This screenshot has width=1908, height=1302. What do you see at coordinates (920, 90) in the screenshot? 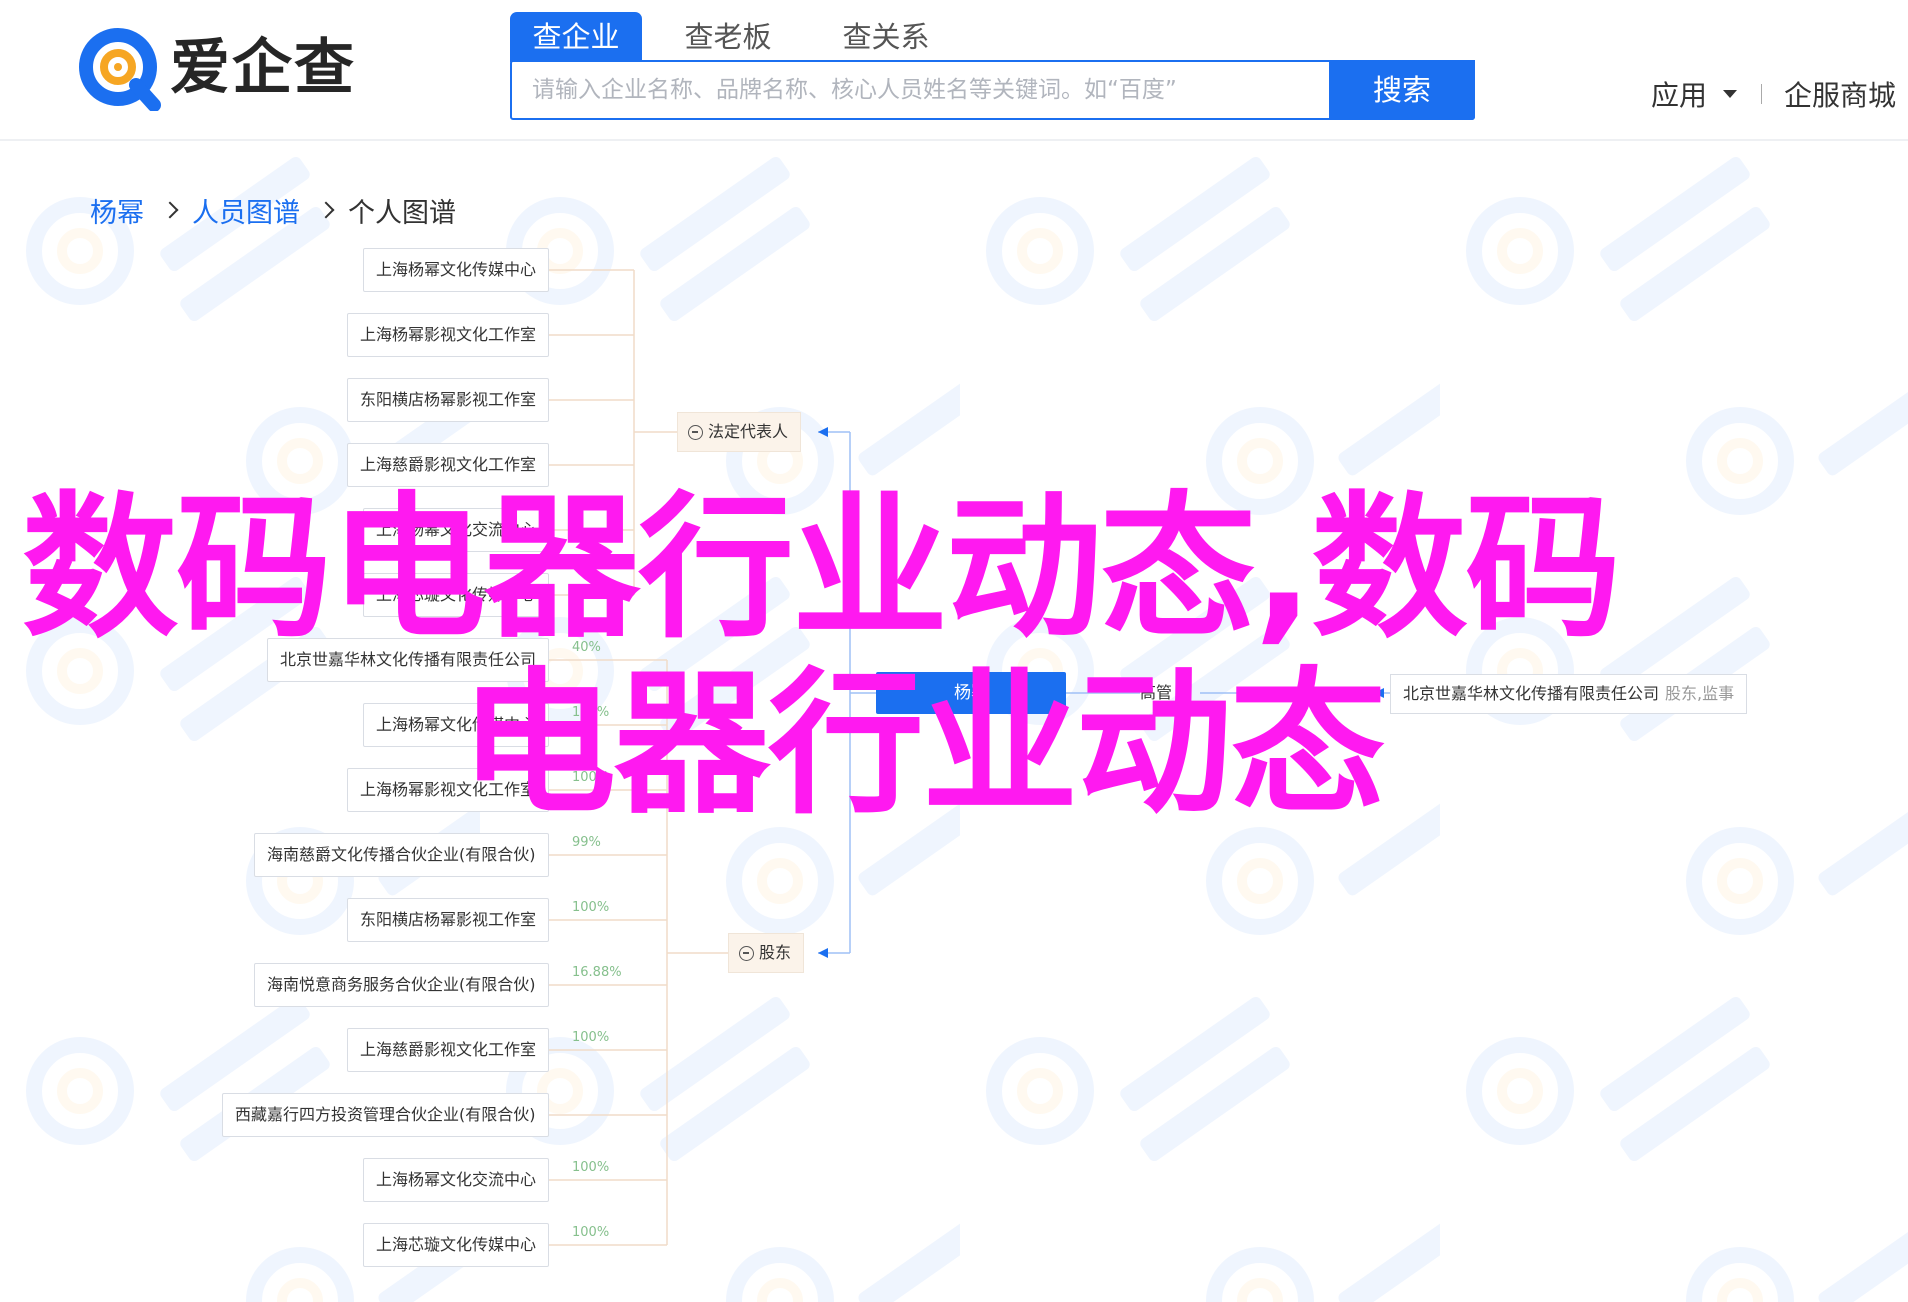
I see `search-input` at bounding box center [920, 90].